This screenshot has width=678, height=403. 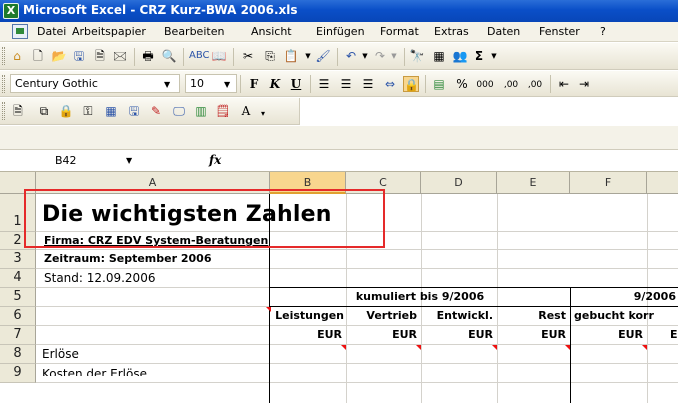 What do you see at coordinates (156, 111) in the screenshot?
I see `clear-format-icon: ✎` at bounding box center [156, 111].